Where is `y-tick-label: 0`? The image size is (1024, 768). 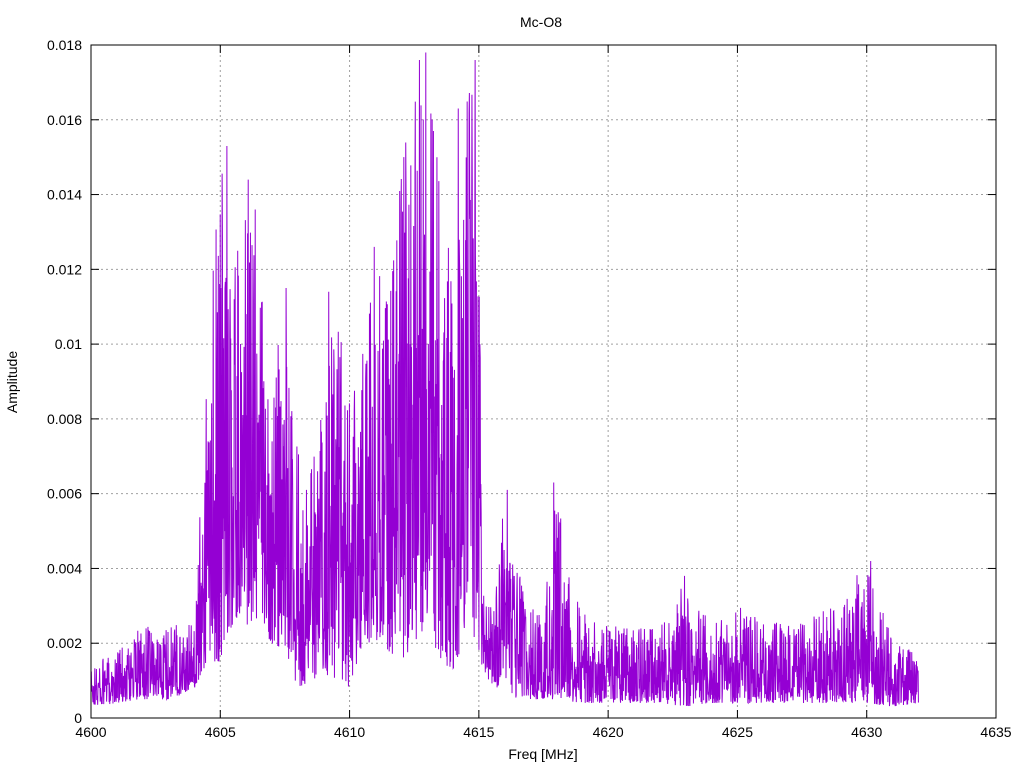 y-tick-label: 0 is located at coordinates (78, 718).